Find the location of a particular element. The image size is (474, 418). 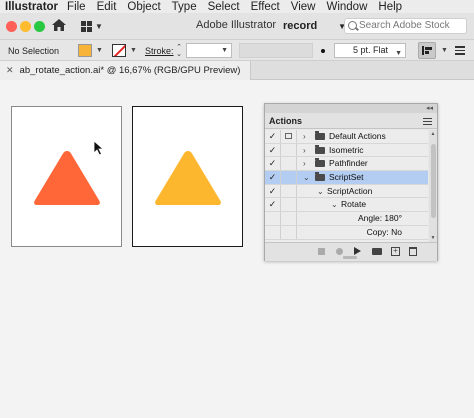

menu-type: Type is located at coordinates (184, 7).